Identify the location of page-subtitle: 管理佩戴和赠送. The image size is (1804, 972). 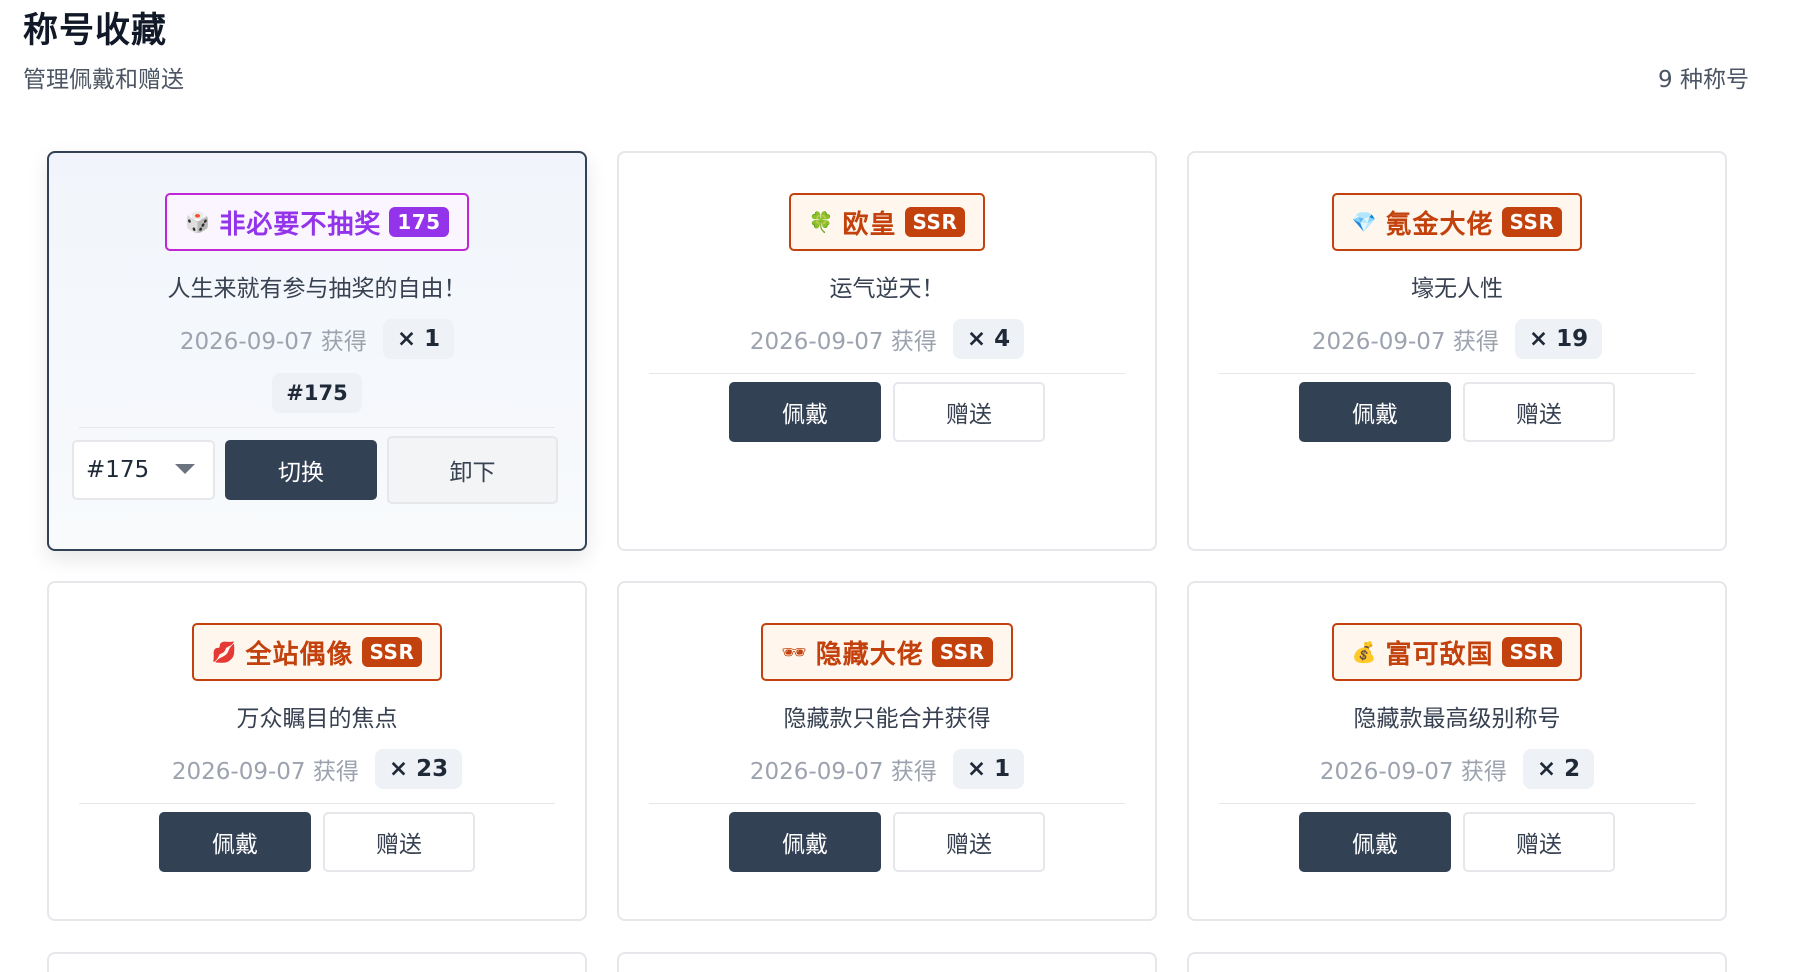
(103, 80).